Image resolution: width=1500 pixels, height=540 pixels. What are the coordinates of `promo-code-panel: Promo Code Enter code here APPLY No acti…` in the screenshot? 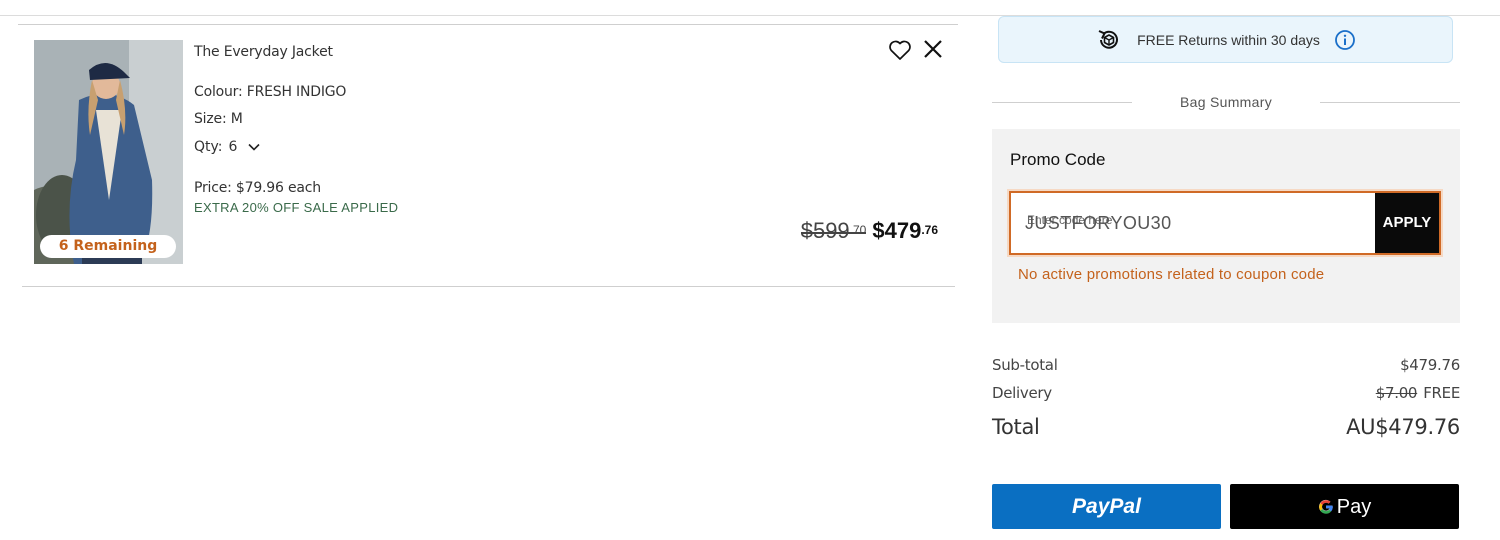 It's located at (1226, 226).